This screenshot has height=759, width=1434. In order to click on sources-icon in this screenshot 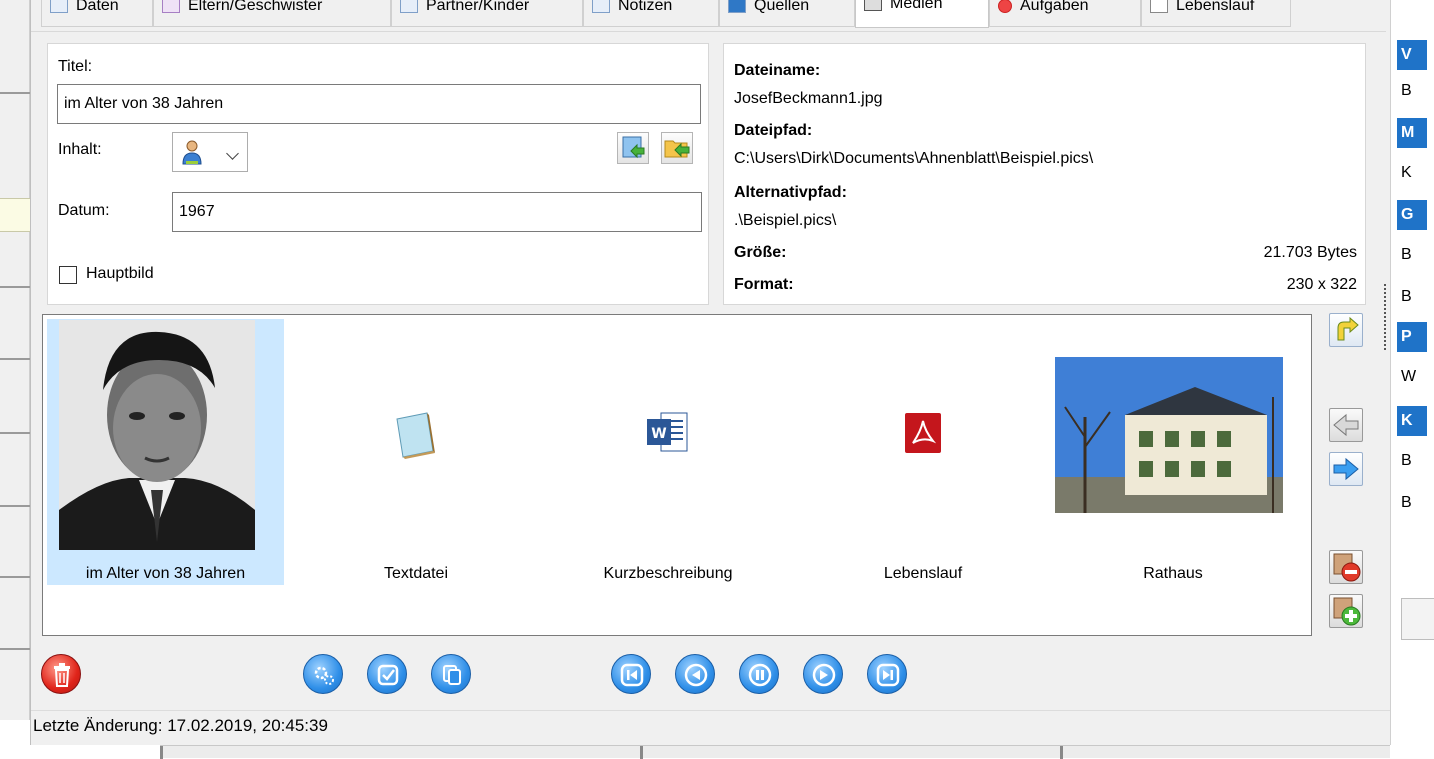, I will do `click(737, 6)`.